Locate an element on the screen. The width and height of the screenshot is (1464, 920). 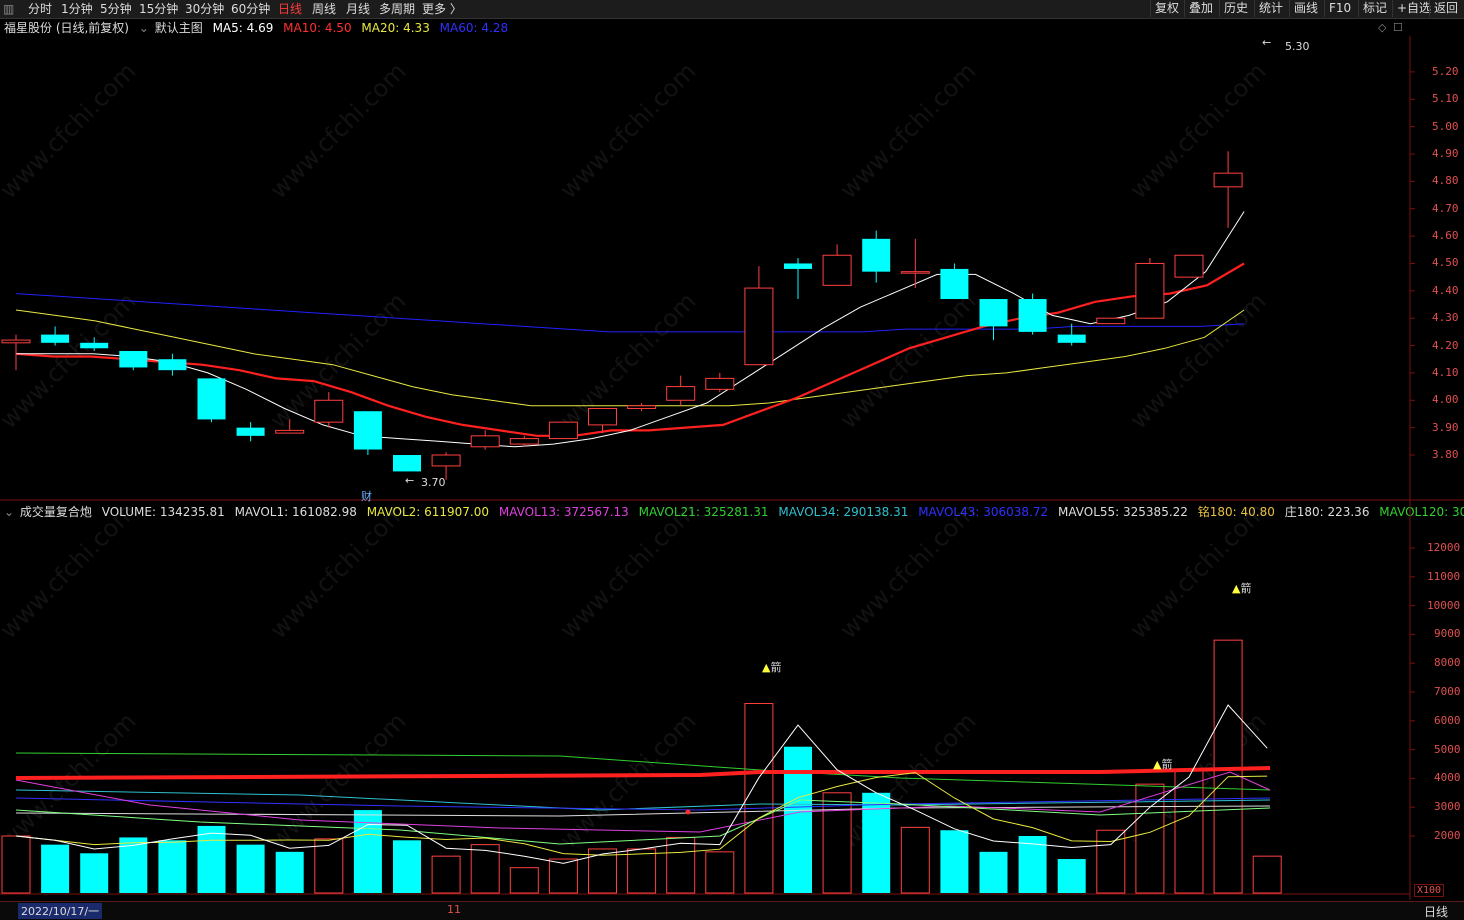
signal-dot is located at coordinates (688, 812).